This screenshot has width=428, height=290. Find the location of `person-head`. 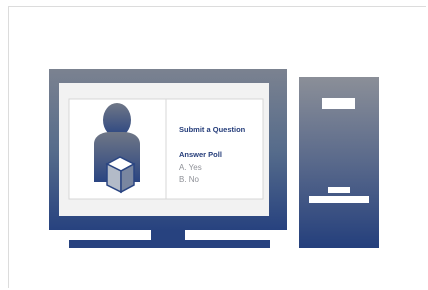

person-head is located at coordinates (117, 120).